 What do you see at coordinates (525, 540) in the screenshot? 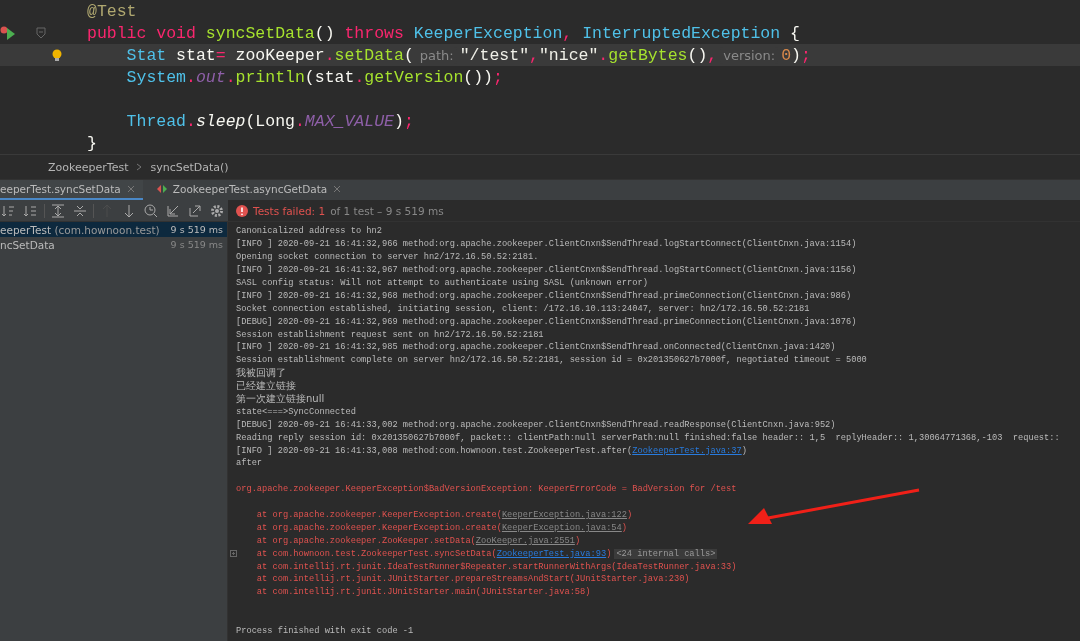
I see `source-link: ZooKeeper.java:2551` at bounding box center [525, 540].